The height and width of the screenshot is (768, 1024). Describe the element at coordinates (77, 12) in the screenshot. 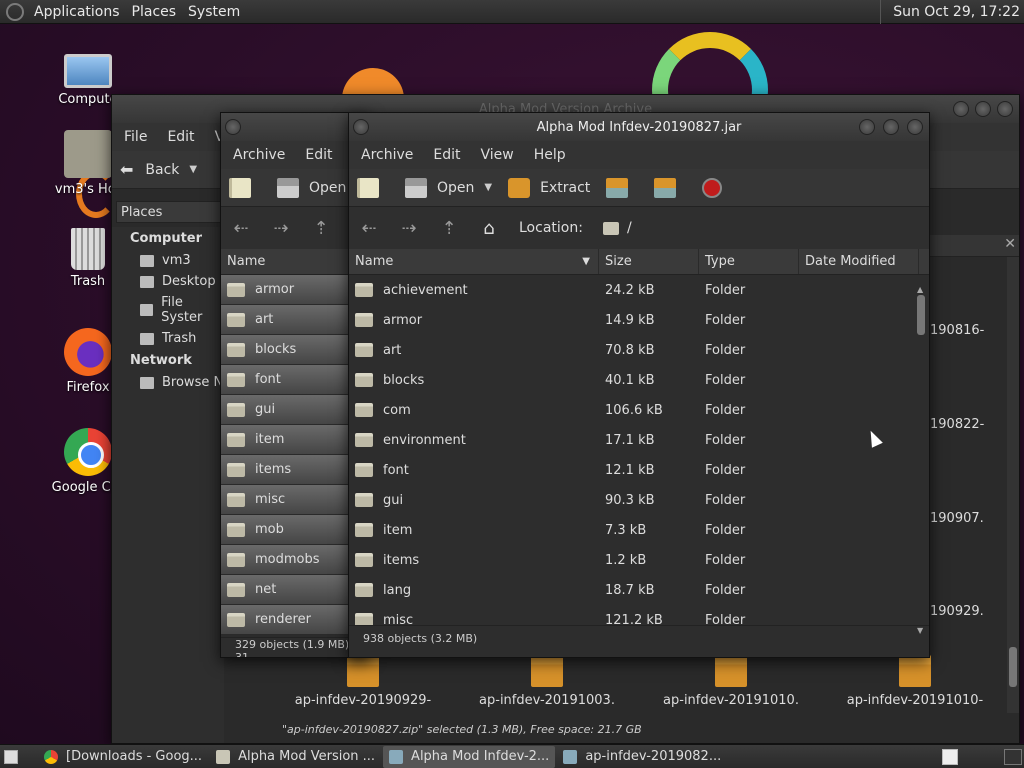

I see `menu-applications: Applications` at that location.